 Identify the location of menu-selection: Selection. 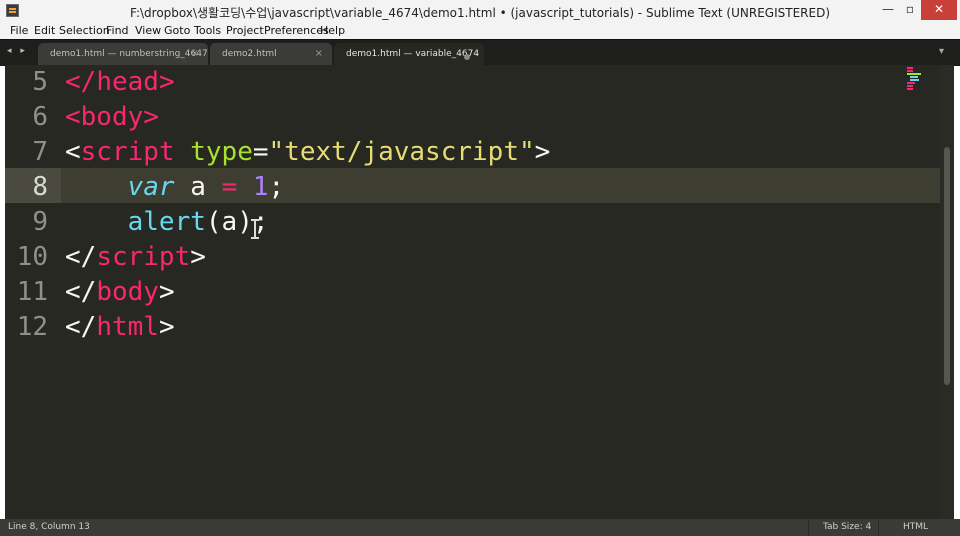
(84, 30).